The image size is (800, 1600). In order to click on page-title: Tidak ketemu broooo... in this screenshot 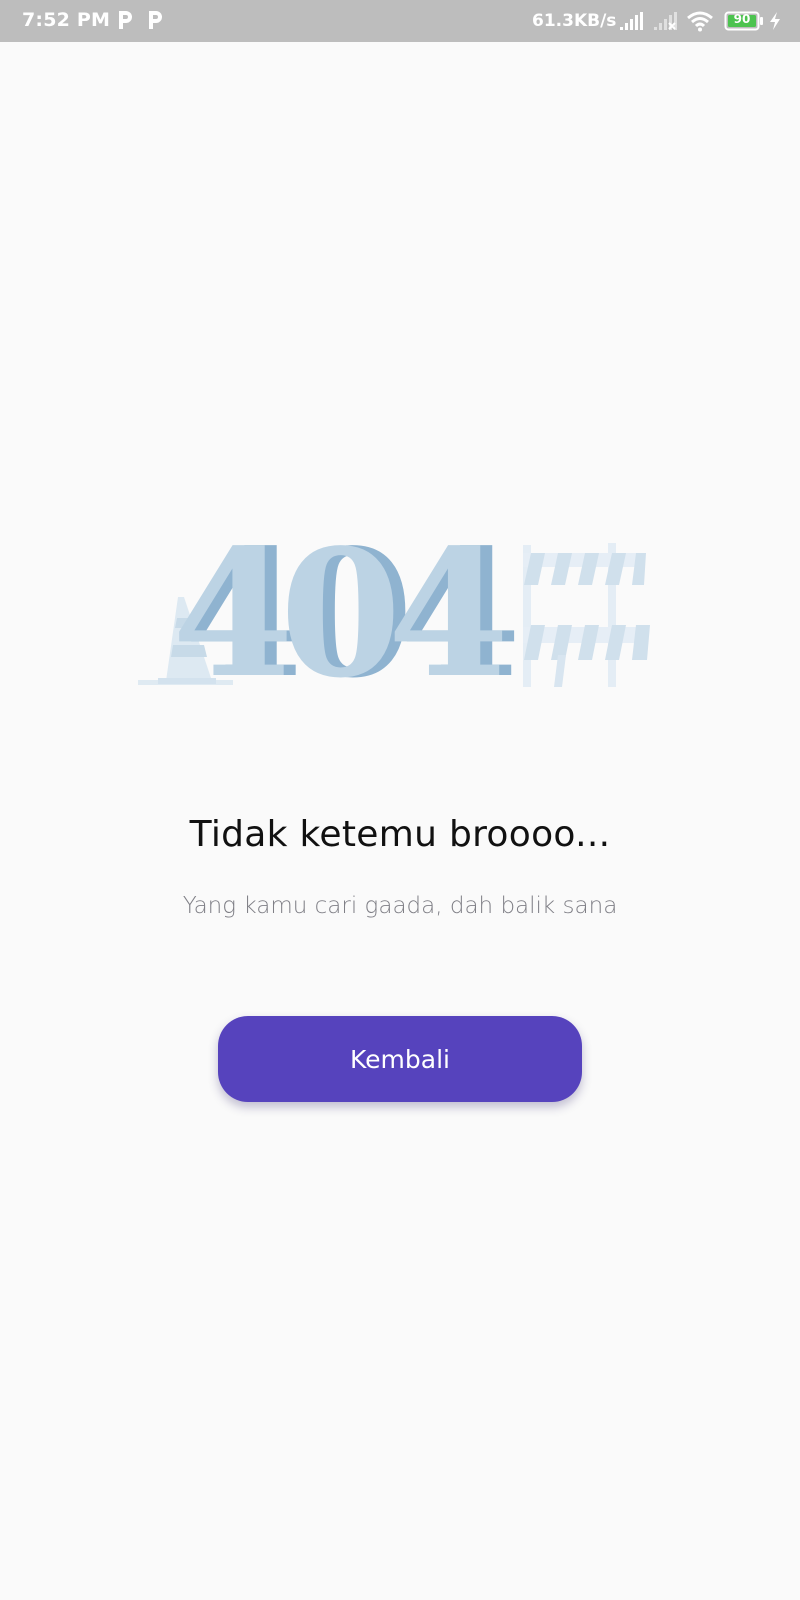, I will do `click(400, 834)`.